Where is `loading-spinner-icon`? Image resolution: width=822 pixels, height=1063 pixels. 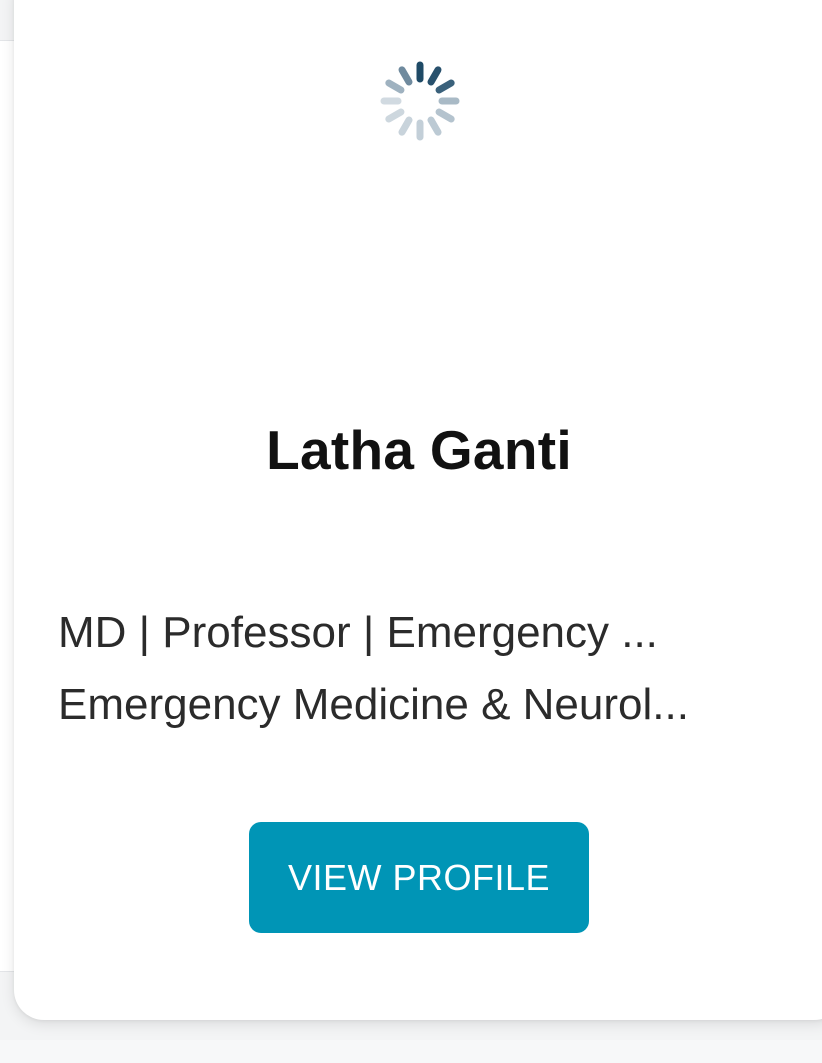
loading-spinner-icon is located at coordinates (420, 101).